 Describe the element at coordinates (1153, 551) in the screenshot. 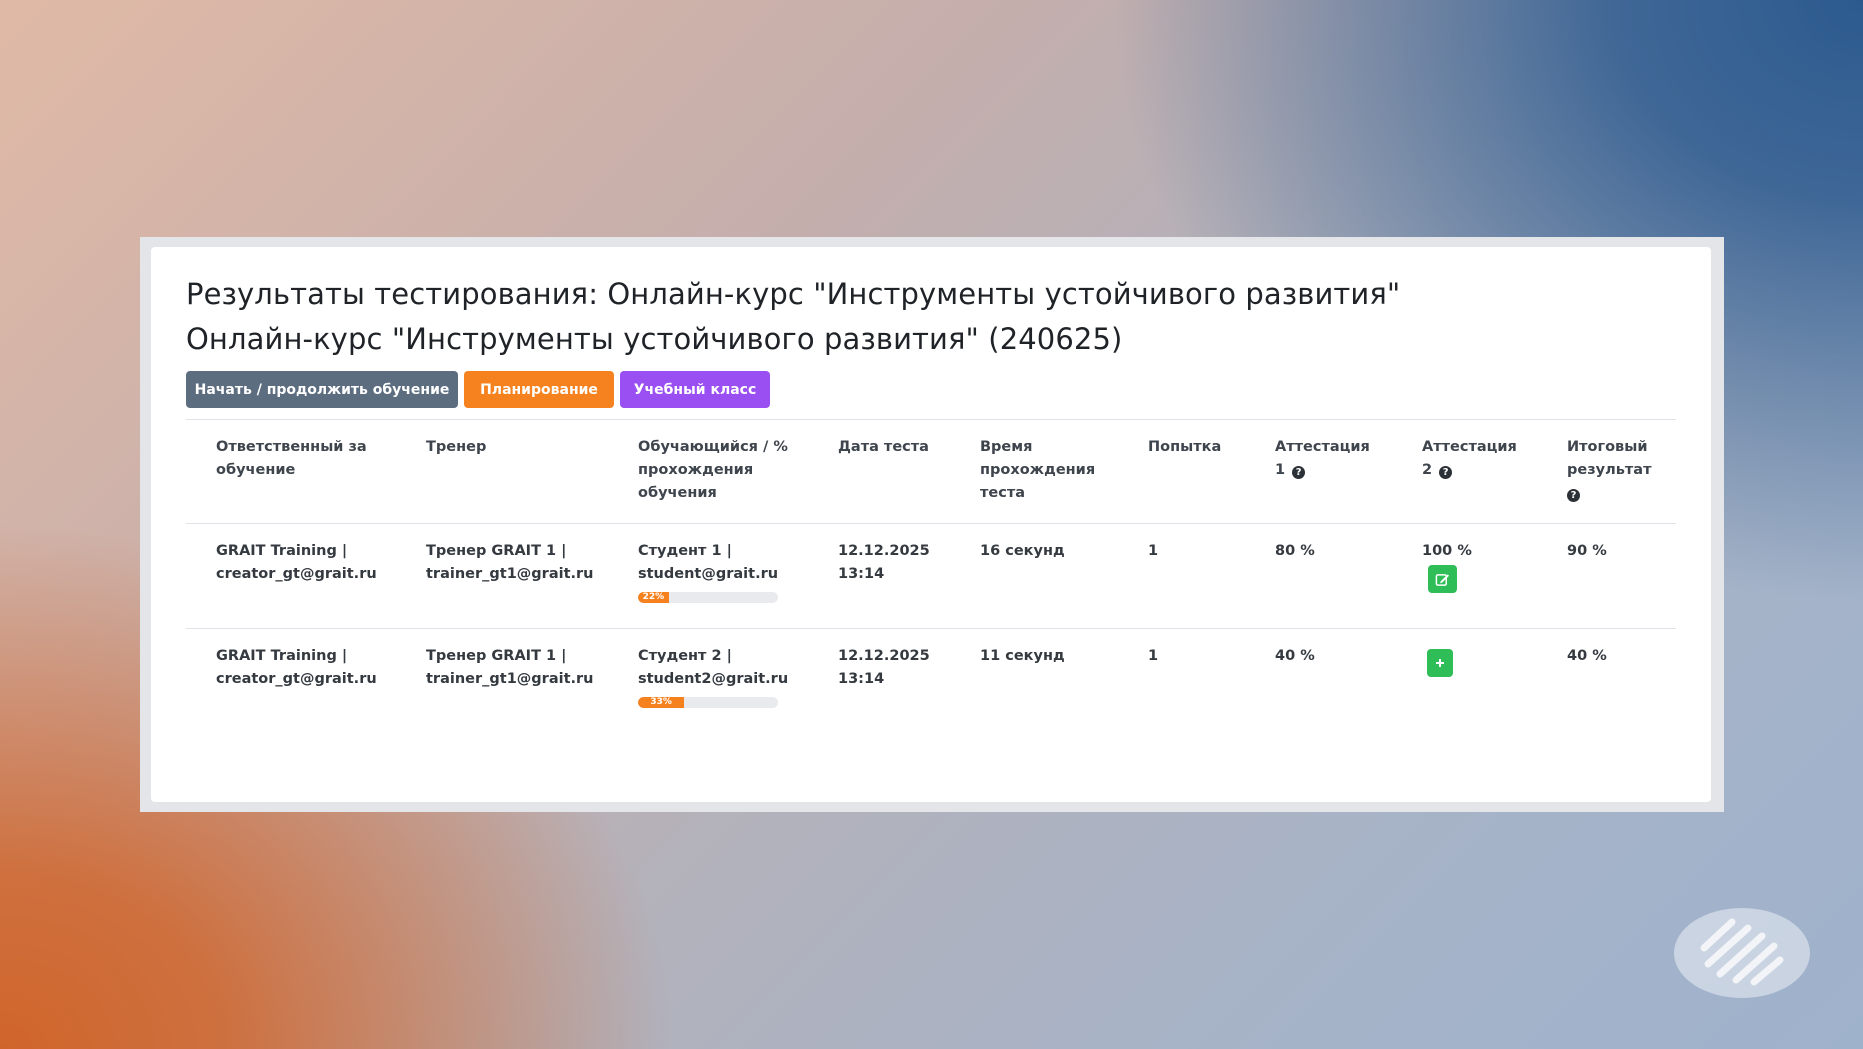

I see `row1-attempt: 1` at that location.